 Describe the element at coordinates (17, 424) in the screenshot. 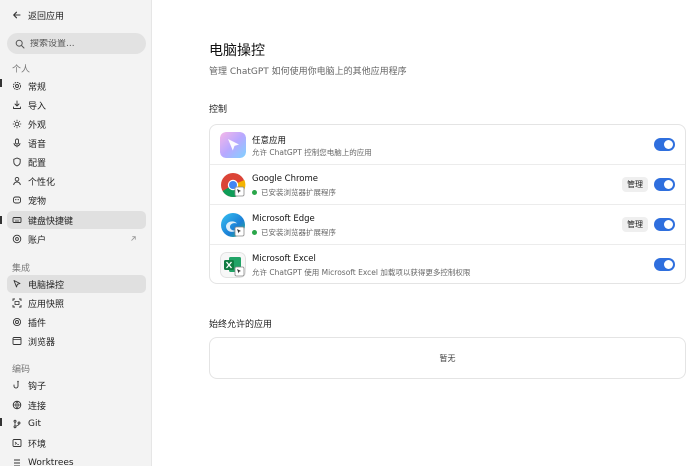

I see `git-icon` at that location.